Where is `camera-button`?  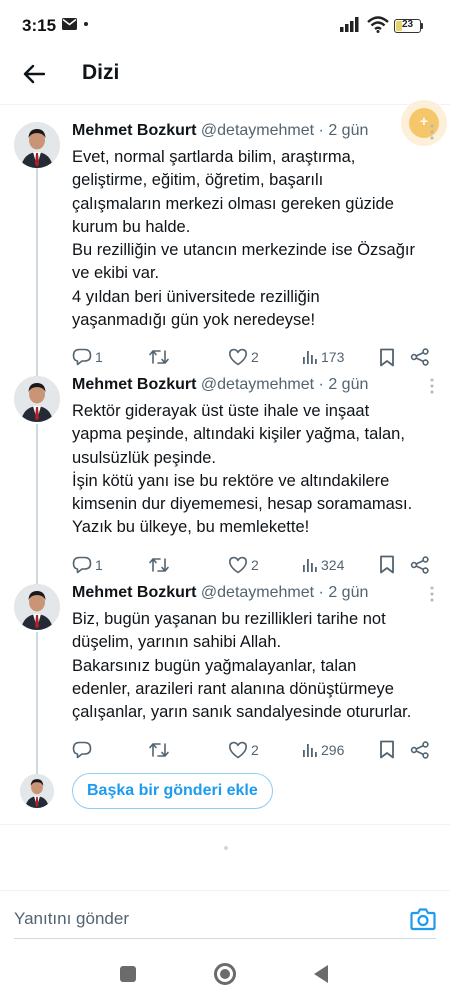 camera-button is located at coordinates (423, 919).